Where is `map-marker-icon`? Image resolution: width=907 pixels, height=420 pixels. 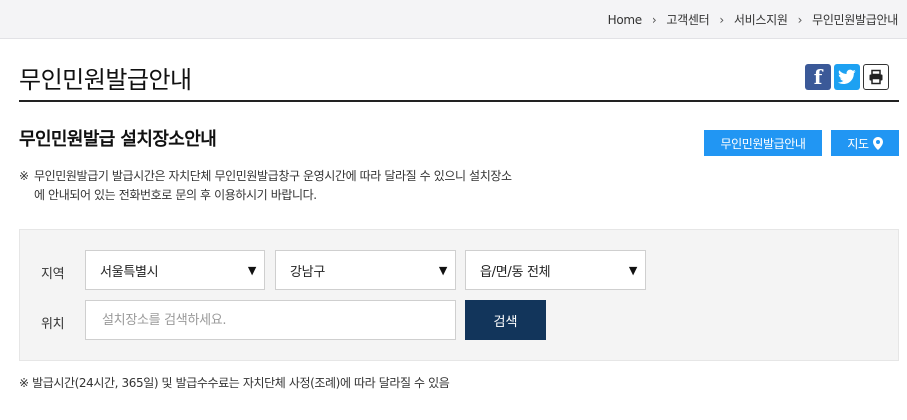 map-marker-icon is located at coordinates (877, 143).